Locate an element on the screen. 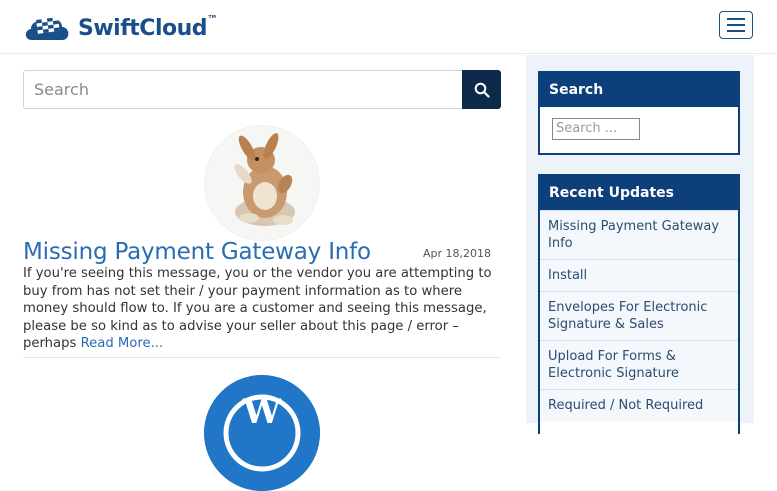 The width and height of the screenshot is (777, 491). post-date: Apr 18,2018 is located at coordinates (457, 253).